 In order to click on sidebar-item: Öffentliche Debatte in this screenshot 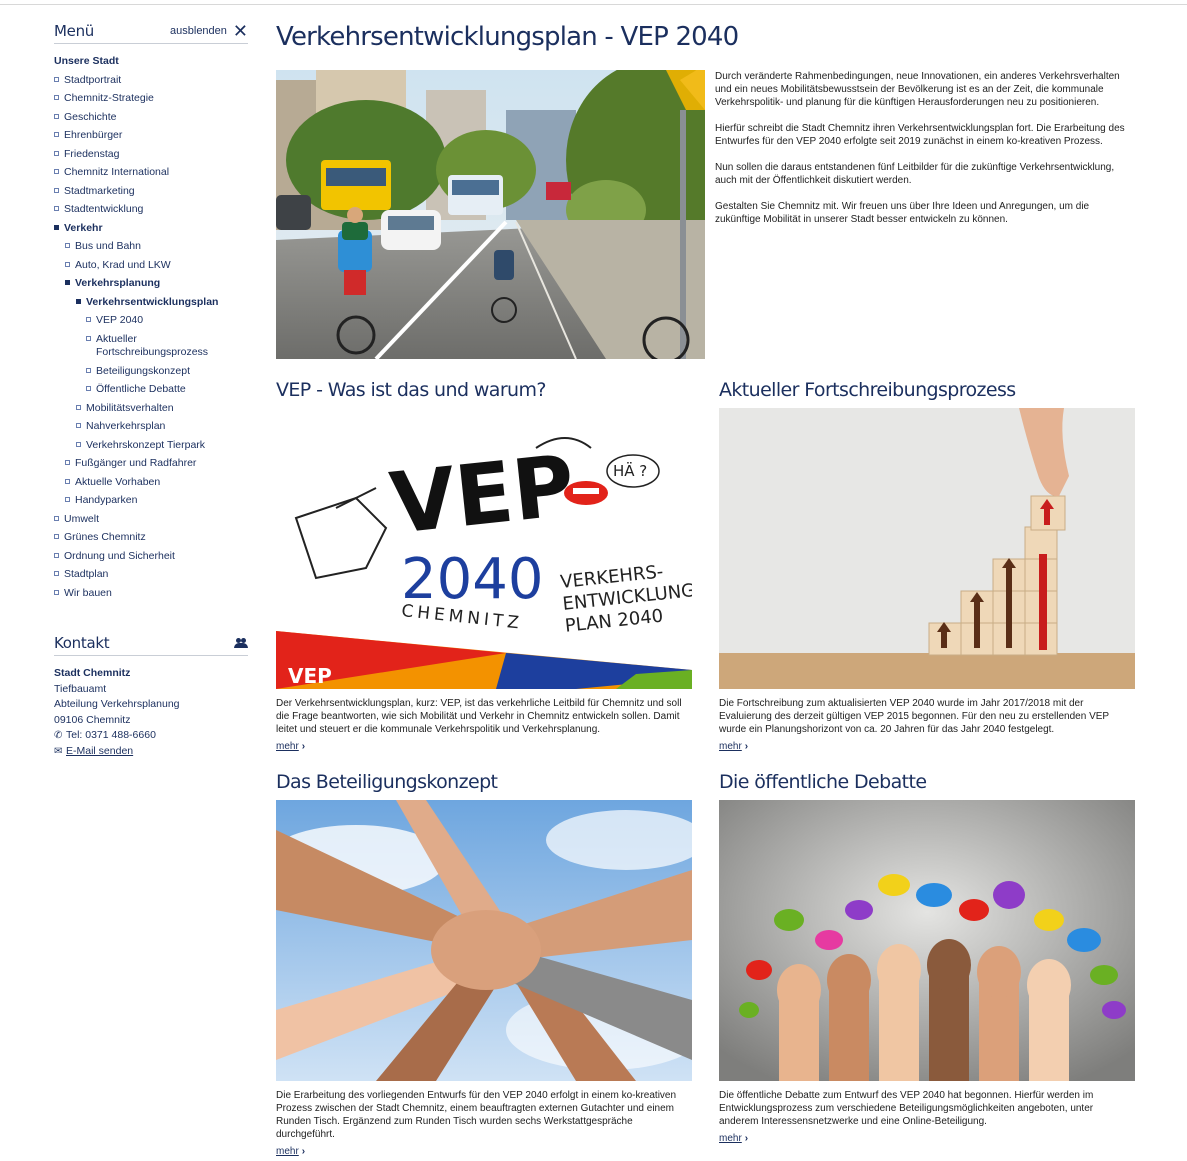, I will do `click(151, 389)`.